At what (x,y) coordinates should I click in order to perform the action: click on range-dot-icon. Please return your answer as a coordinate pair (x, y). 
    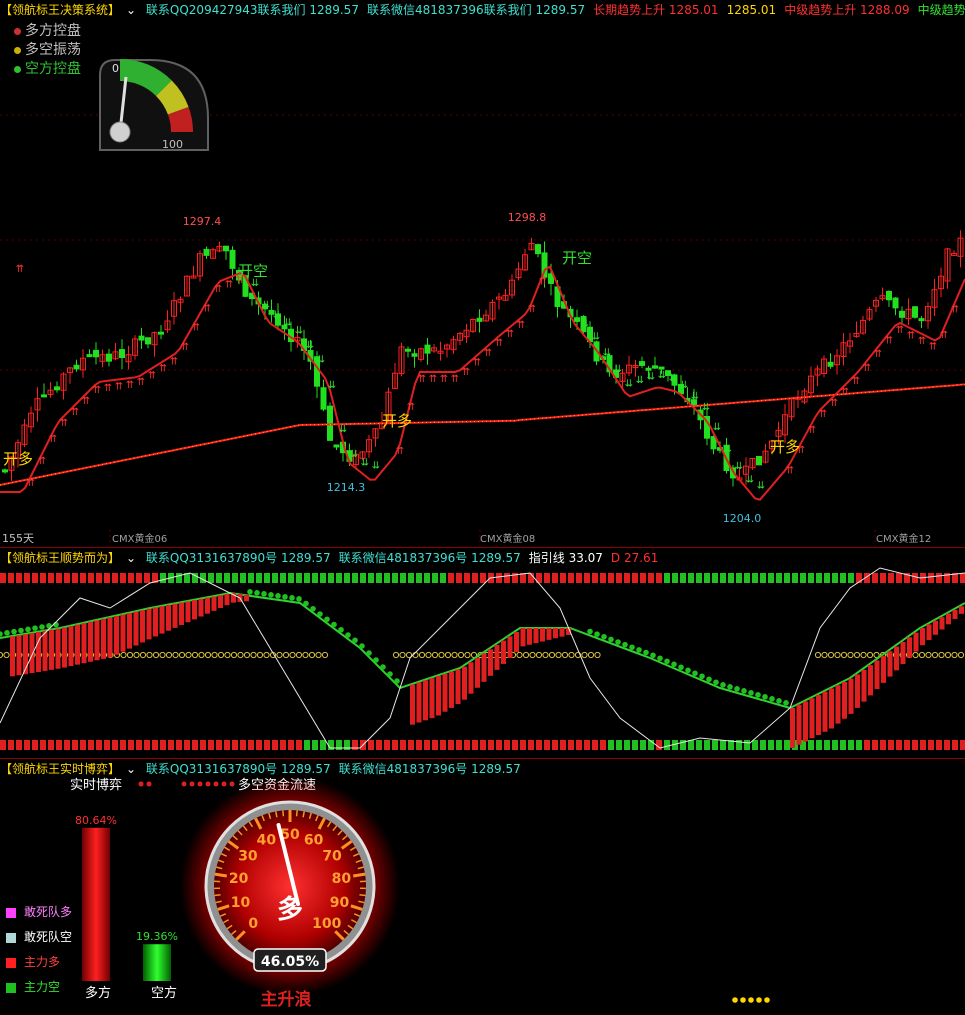
    Looking at the image, I should click on (17, 50).